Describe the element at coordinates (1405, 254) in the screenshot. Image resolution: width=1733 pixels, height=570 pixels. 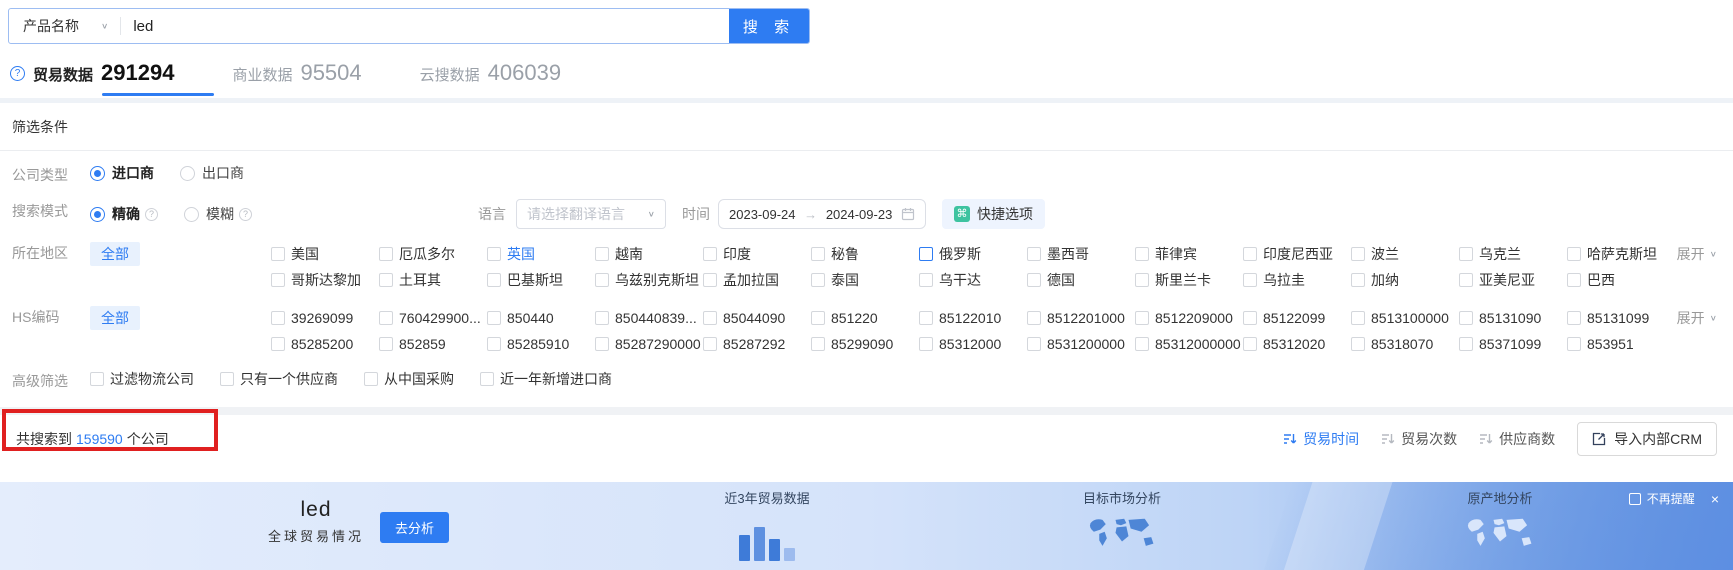
I see `region-option: 波兰` at that location.